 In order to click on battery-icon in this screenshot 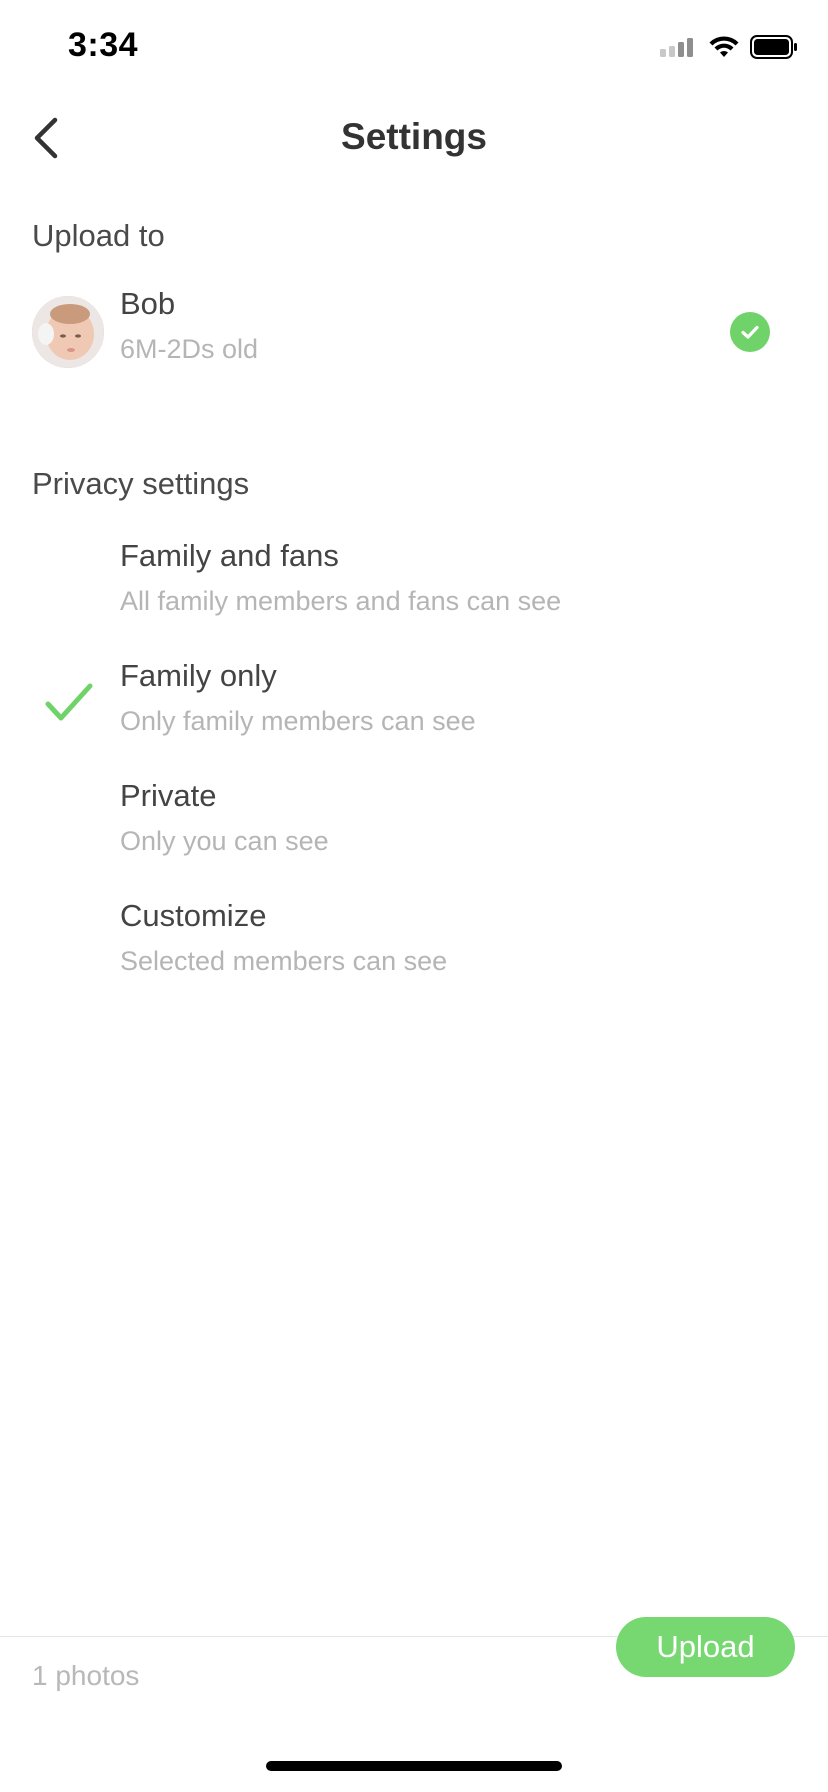, I will do `click(774, 49)`.